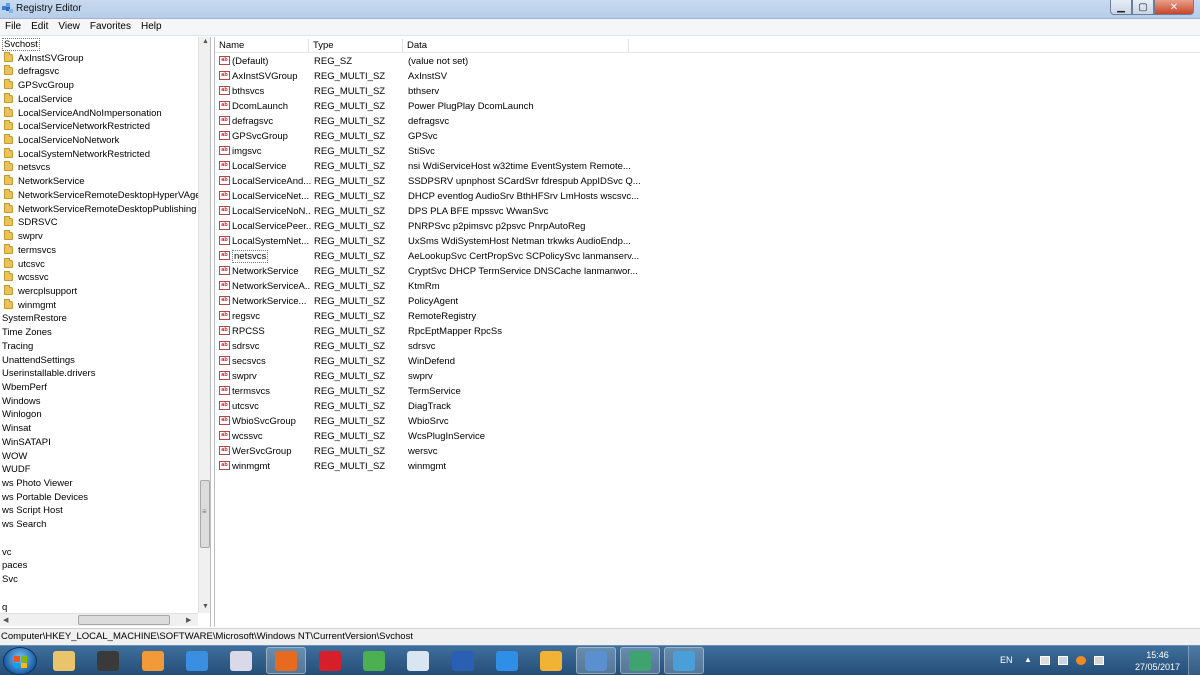 The height and width of the screenshot is (675, 1200). I want to click on tree-item: Winlogon, so click(22, 414).